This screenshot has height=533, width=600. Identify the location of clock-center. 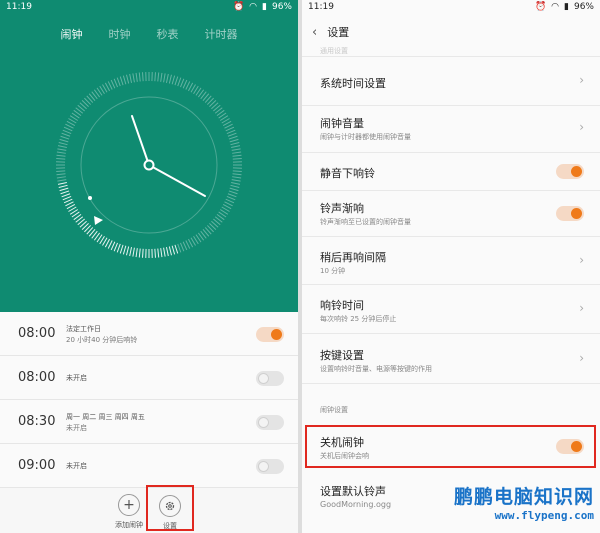
(149, 165).